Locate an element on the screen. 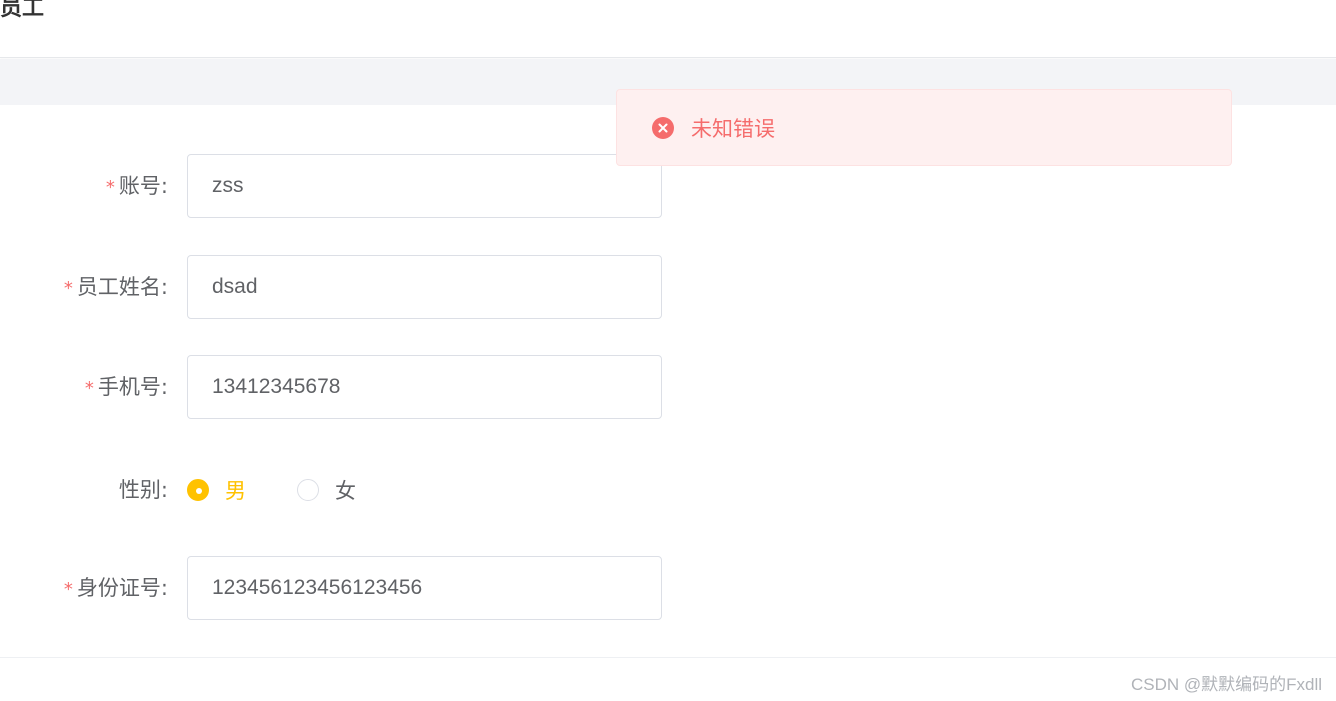  form-row-phone: * 手机号: 13412345678 is located at coordinates (350, 387).